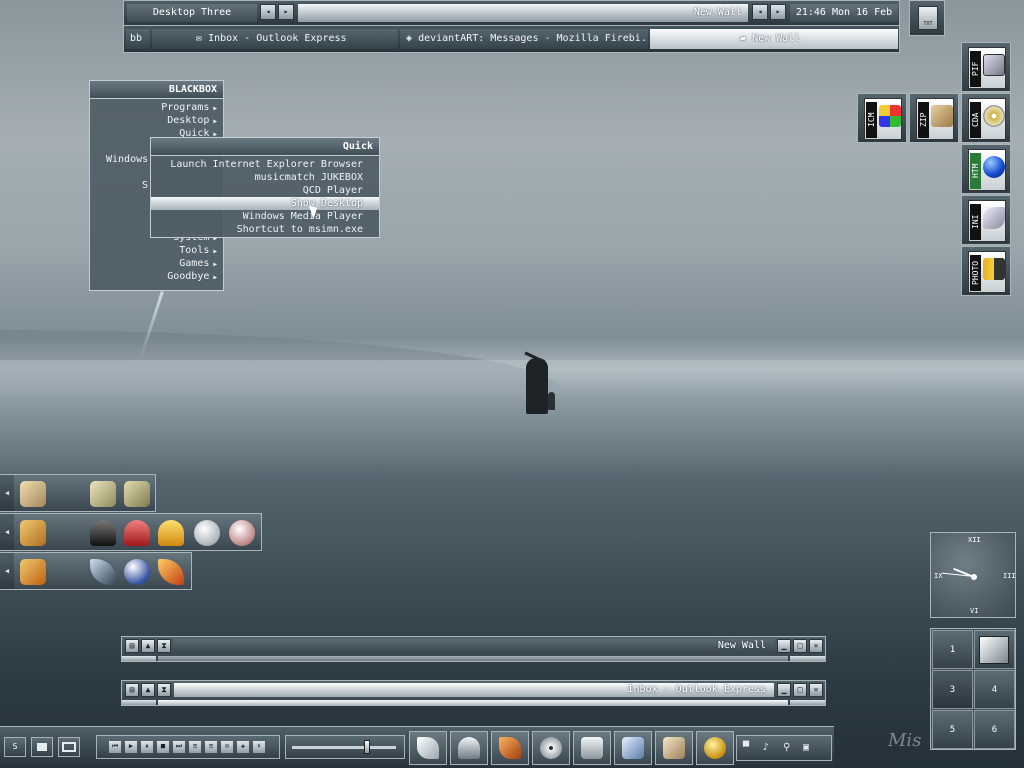 The image size is (1024, 768). I want to click on folder-tools-icon, so click(33, 533).